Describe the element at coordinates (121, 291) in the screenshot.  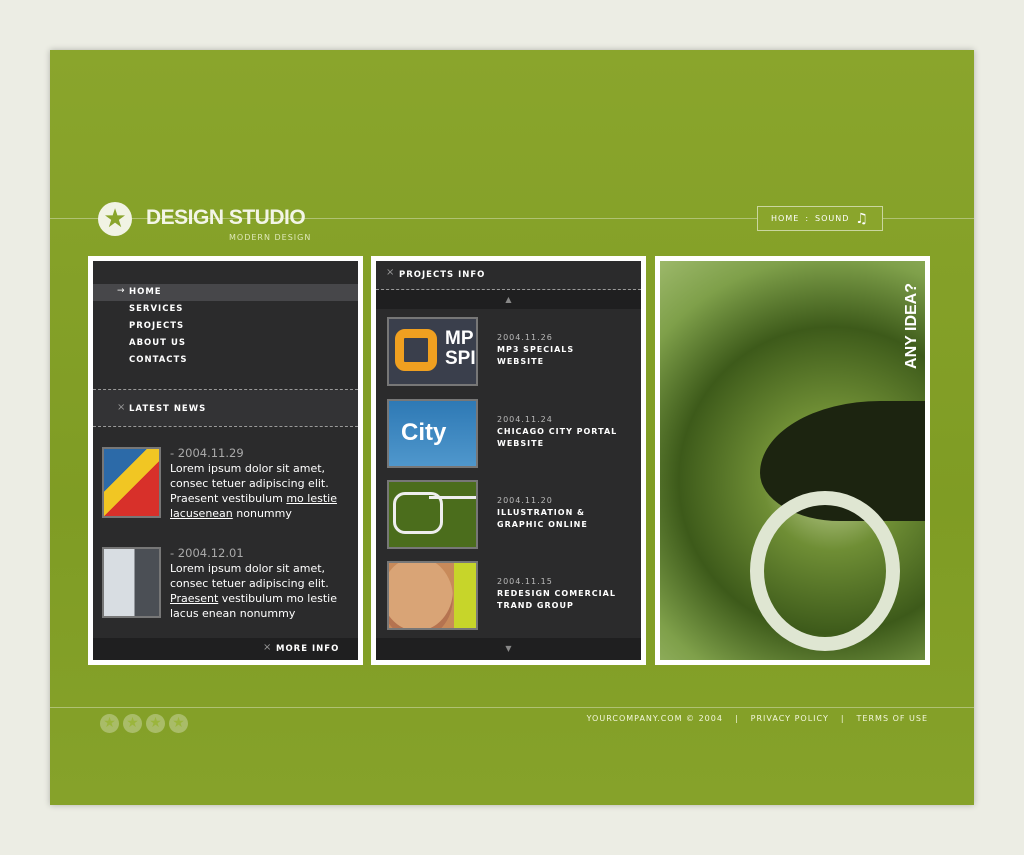
I see `arrow-right-icon: →` at that location.